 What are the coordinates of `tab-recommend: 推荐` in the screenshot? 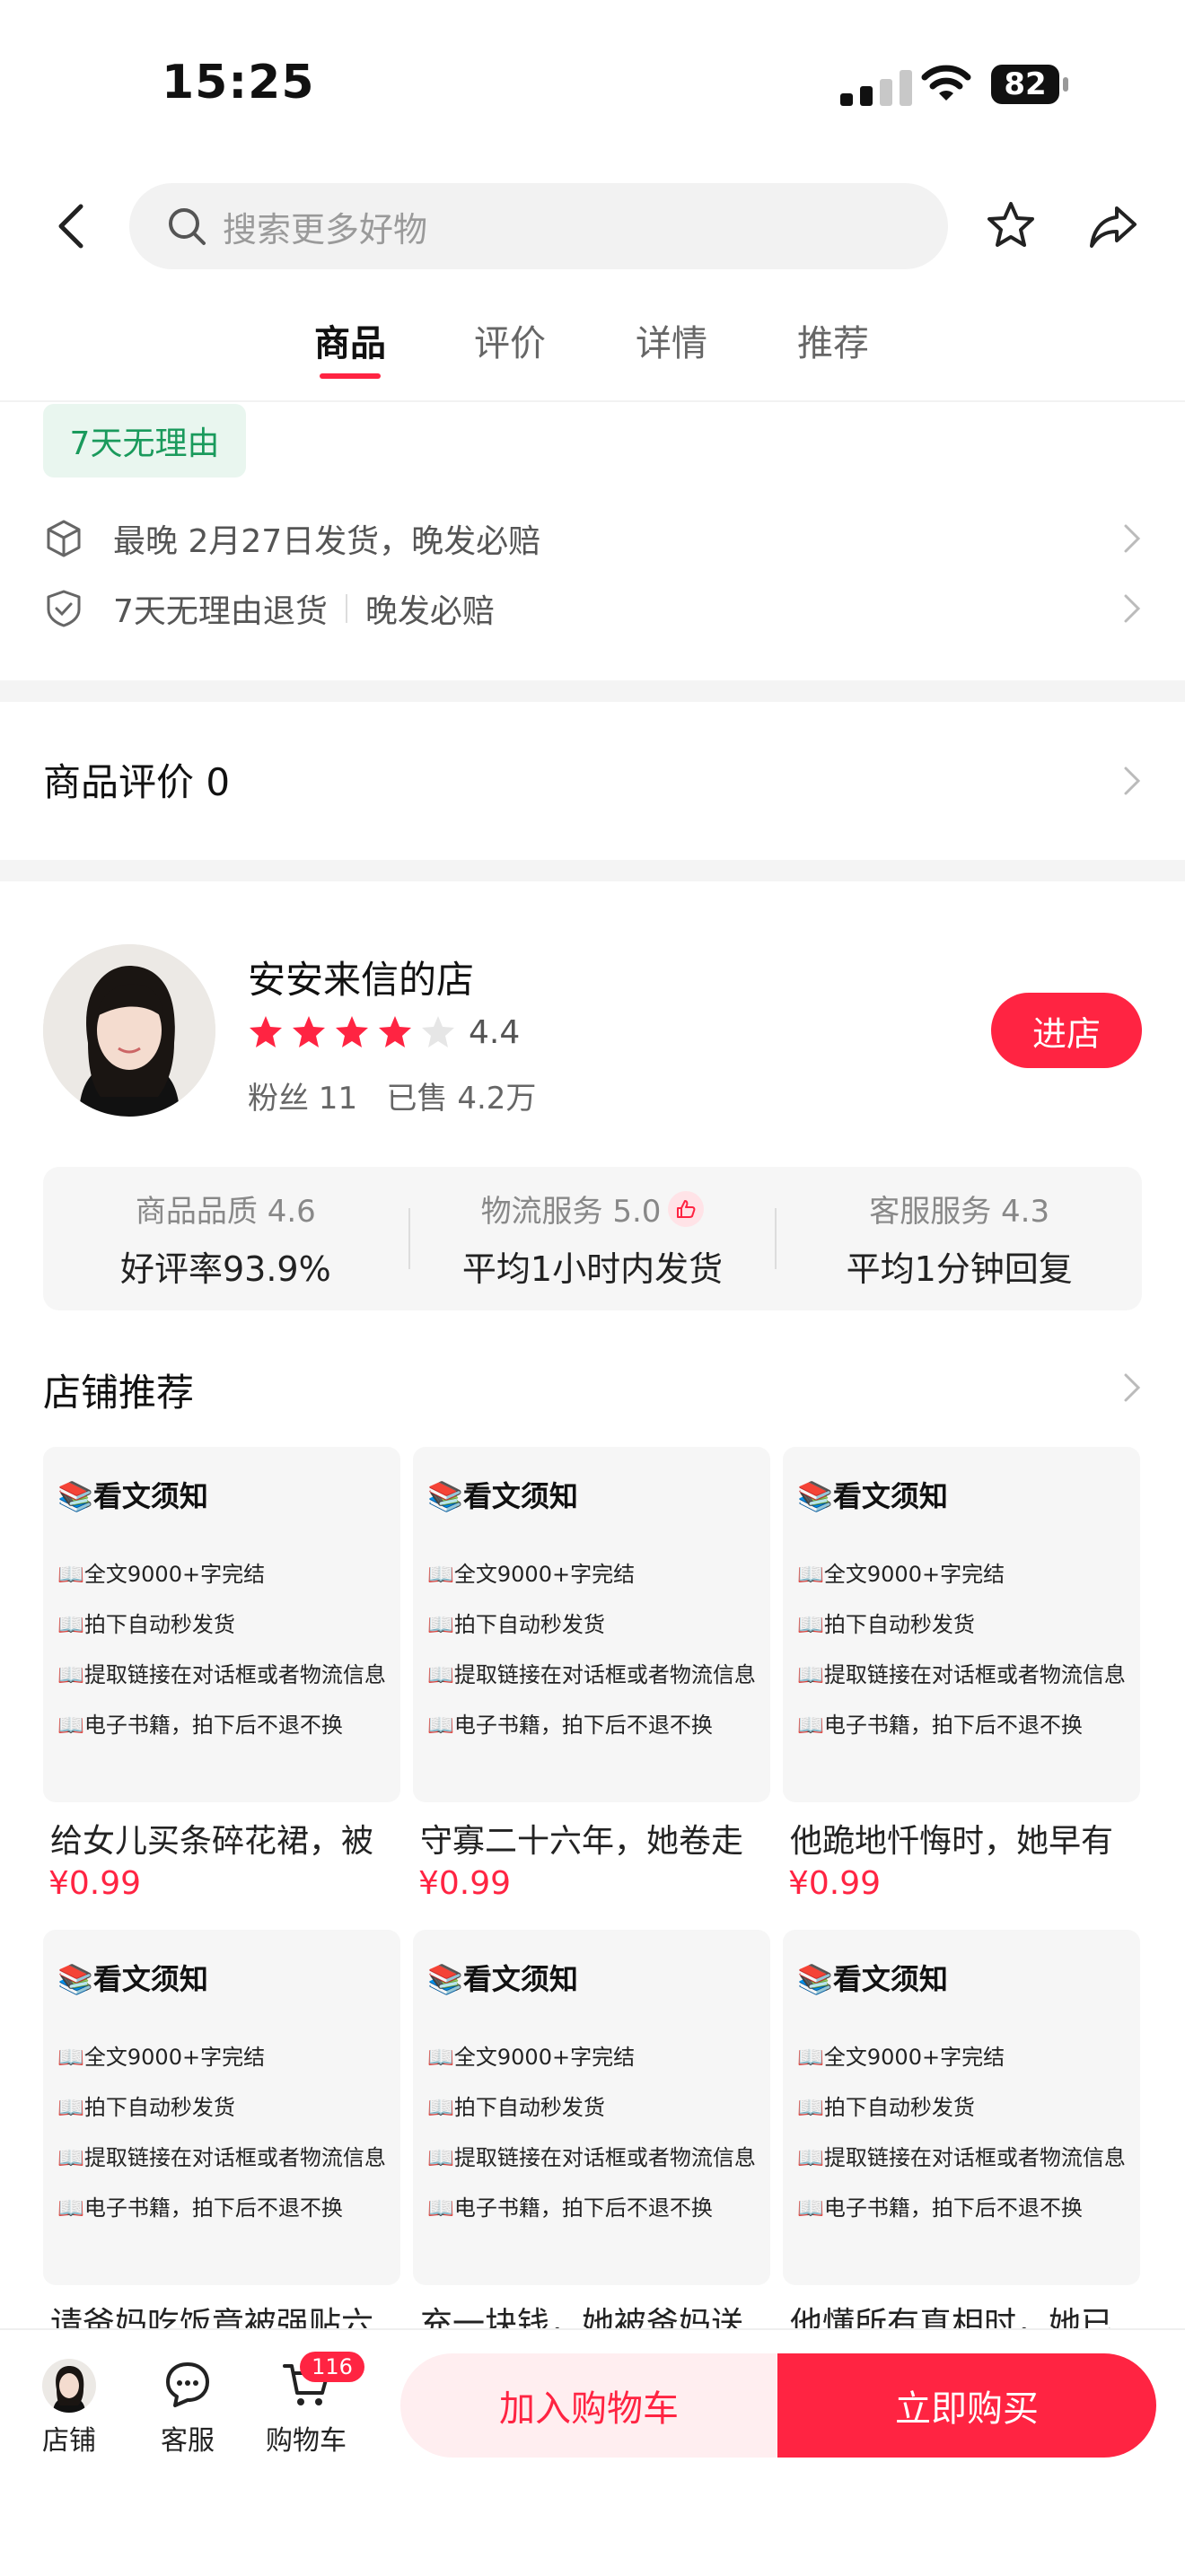 It's located at (833, 340).